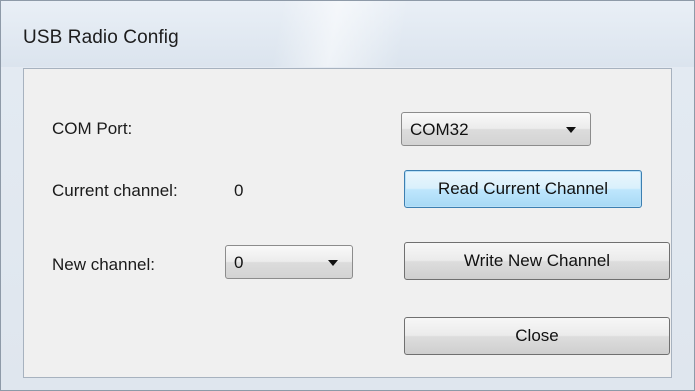  I want to click on read-current-channel-button: Read Current Channel, so click(523, 189).